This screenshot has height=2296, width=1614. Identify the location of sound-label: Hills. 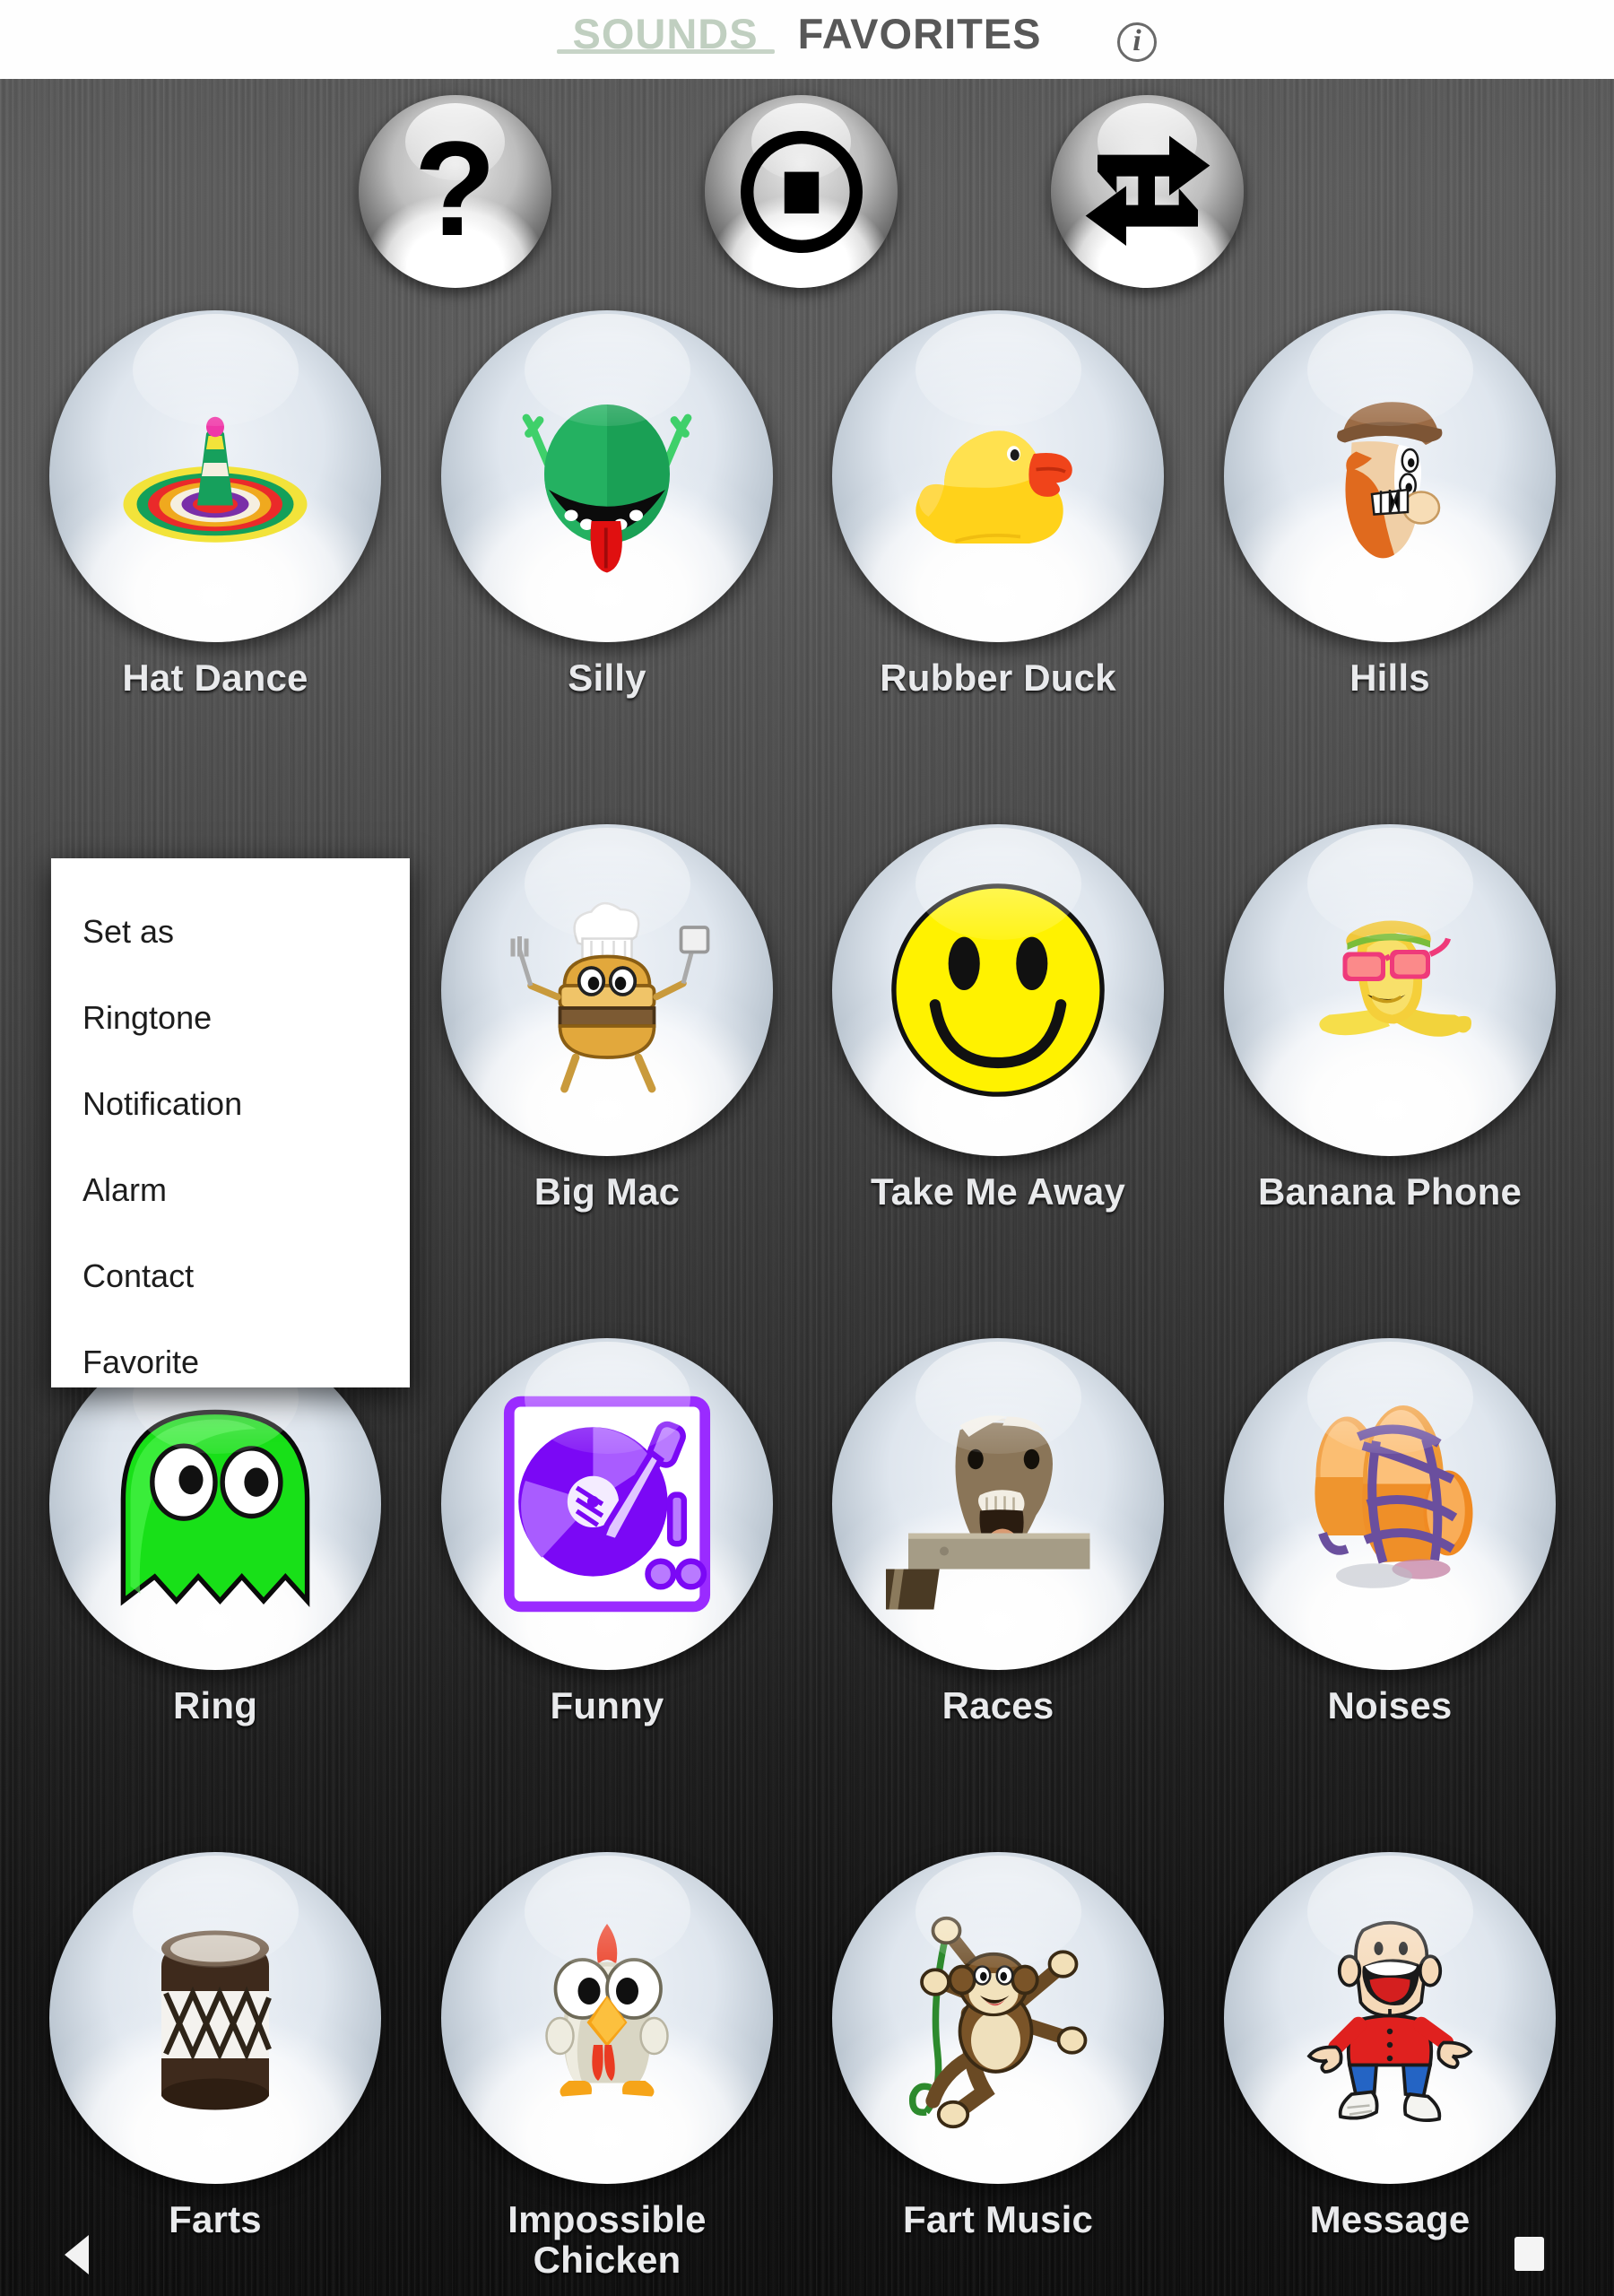
(1389, 678).